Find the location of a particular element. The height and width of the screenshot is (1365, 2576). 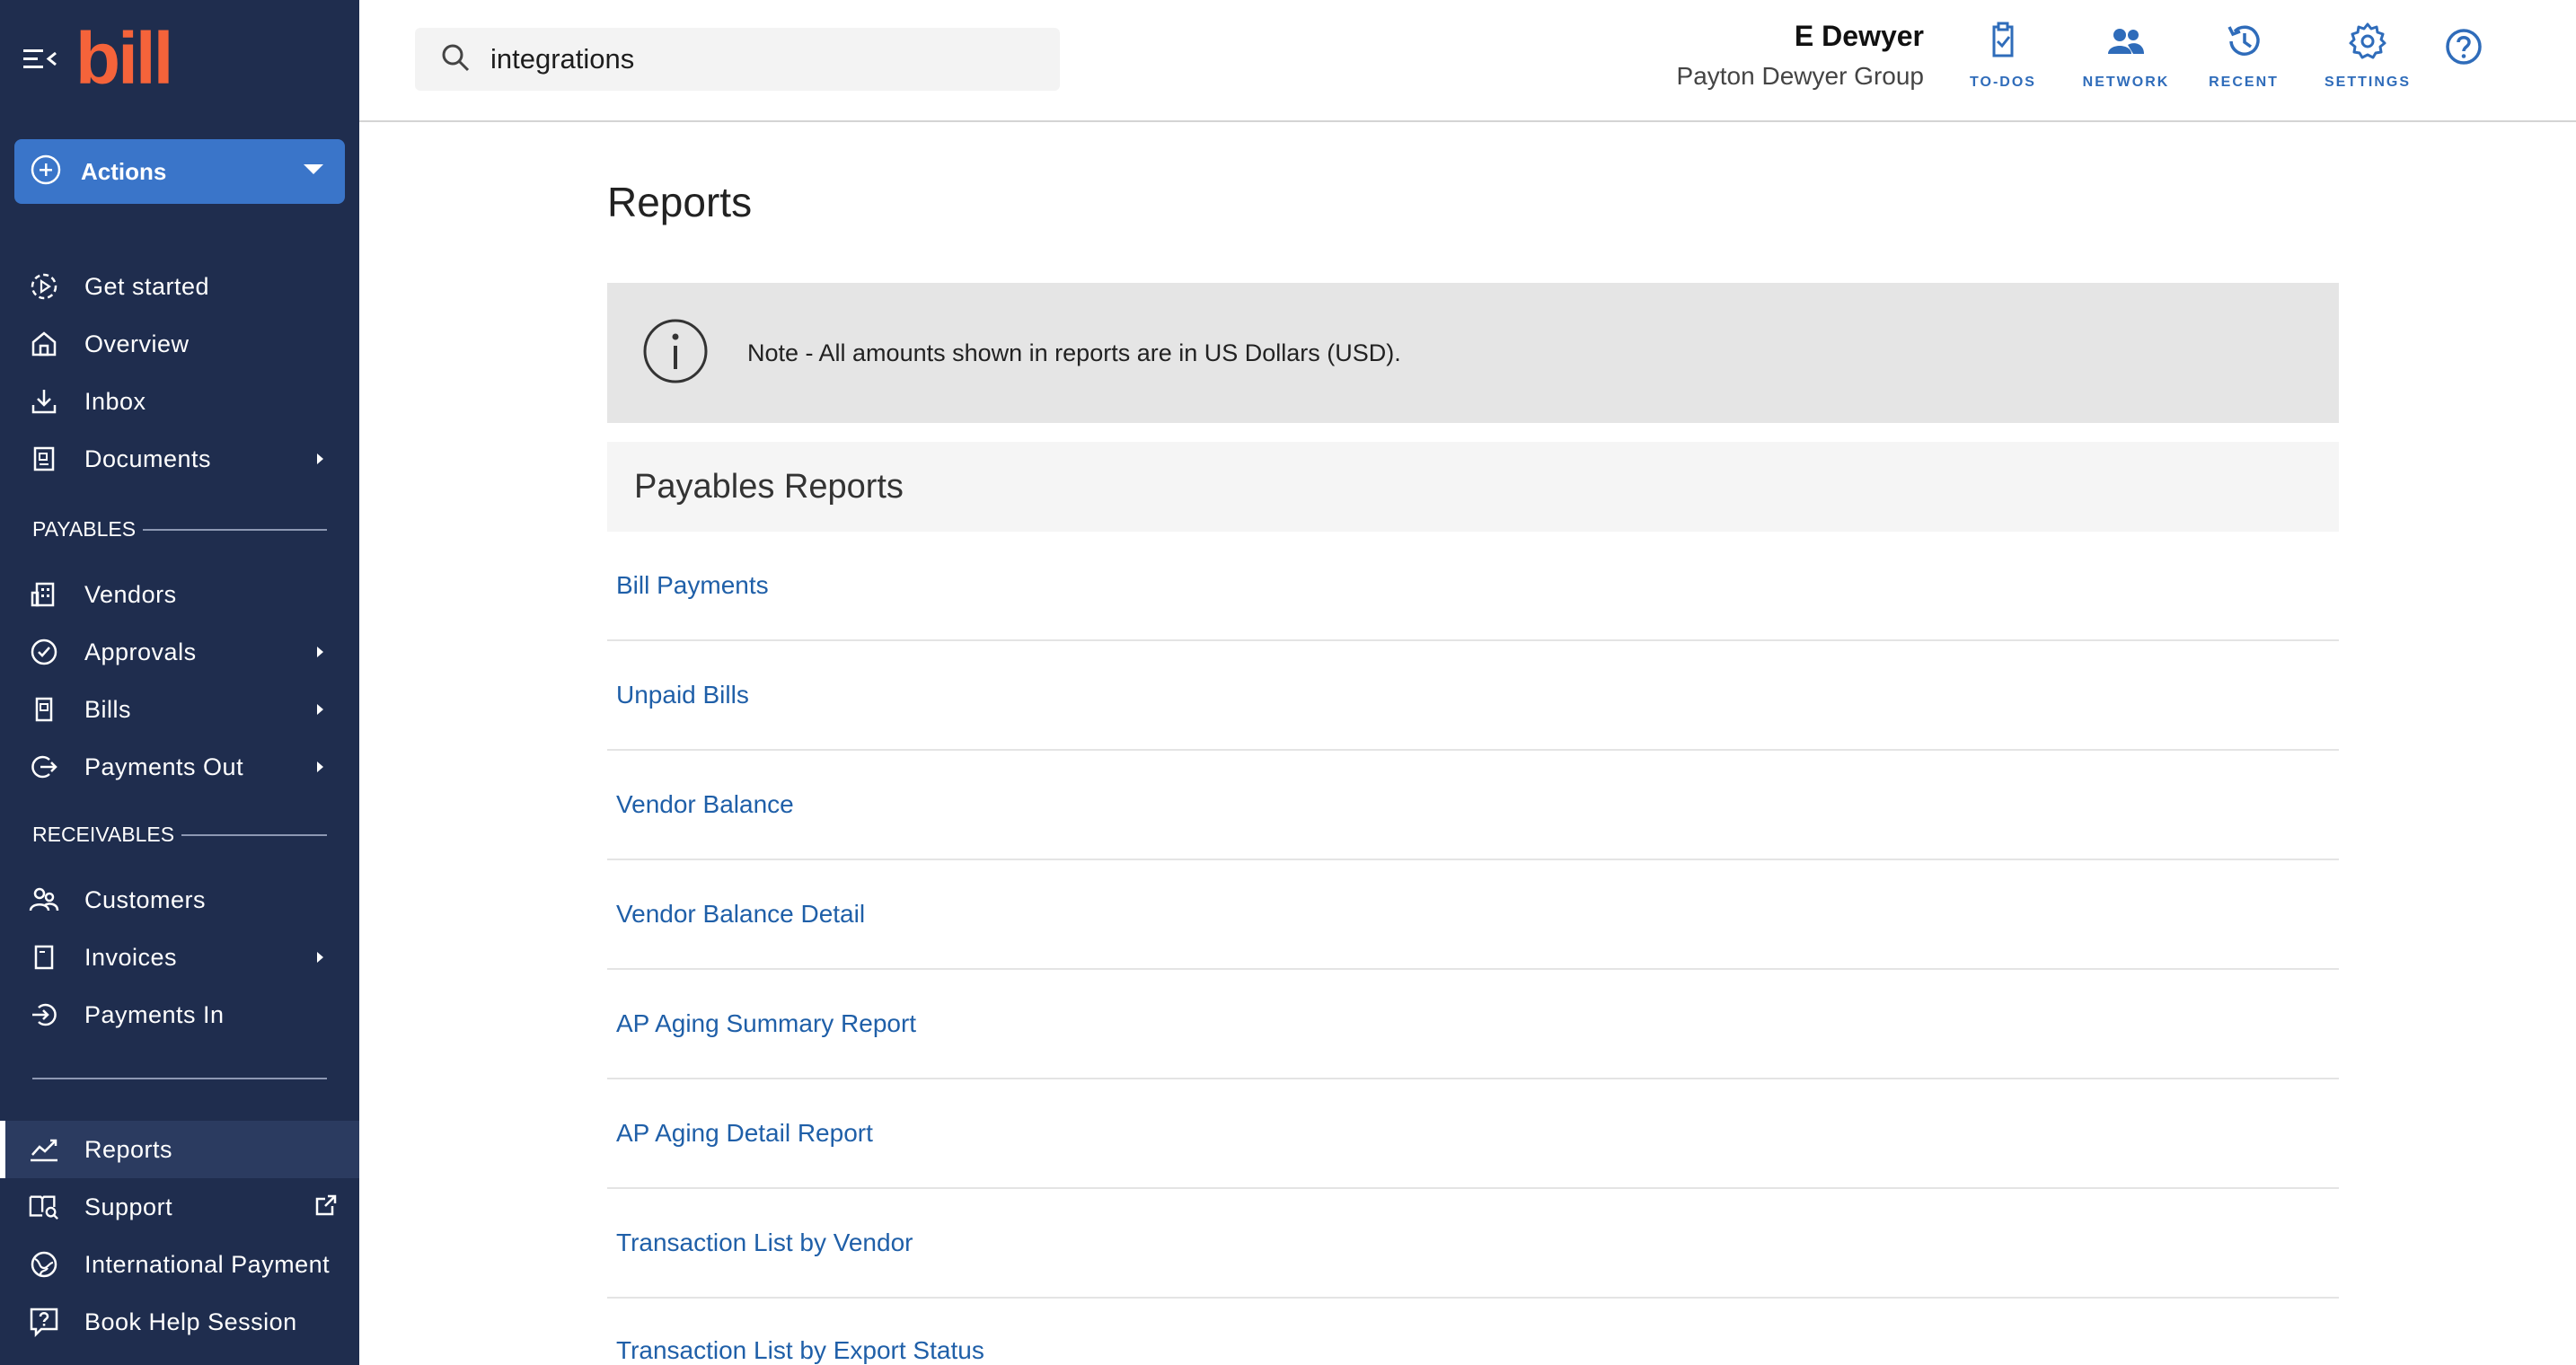

section-payables: PAYABLES is located at coordinates (179, 529).